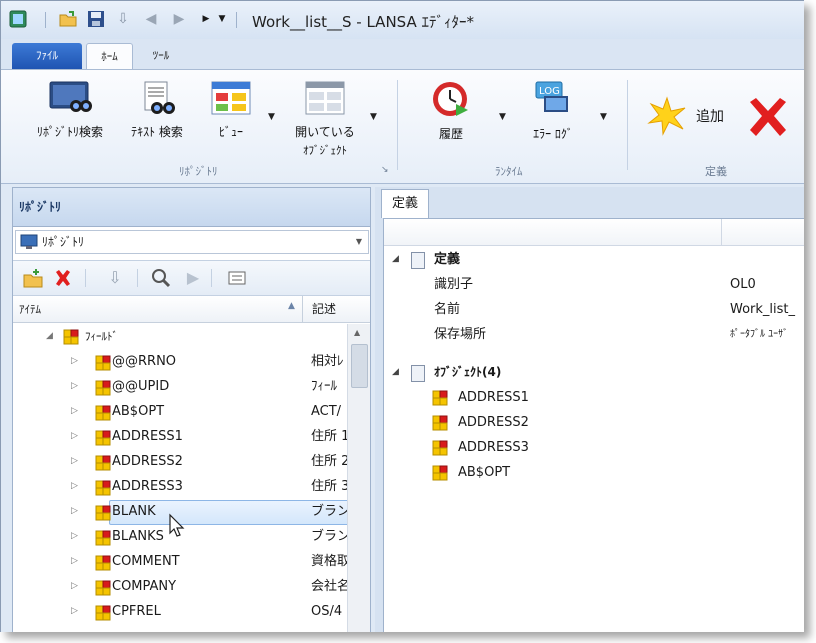 The height and width of the screenshot is (643, 816). What do you see at coordinates (325, 150) in the screenshot?
I see `open-objects-label-2: ｵﾌﾞｼﾞｪｸﾄ` at bounding box center [325, 150].